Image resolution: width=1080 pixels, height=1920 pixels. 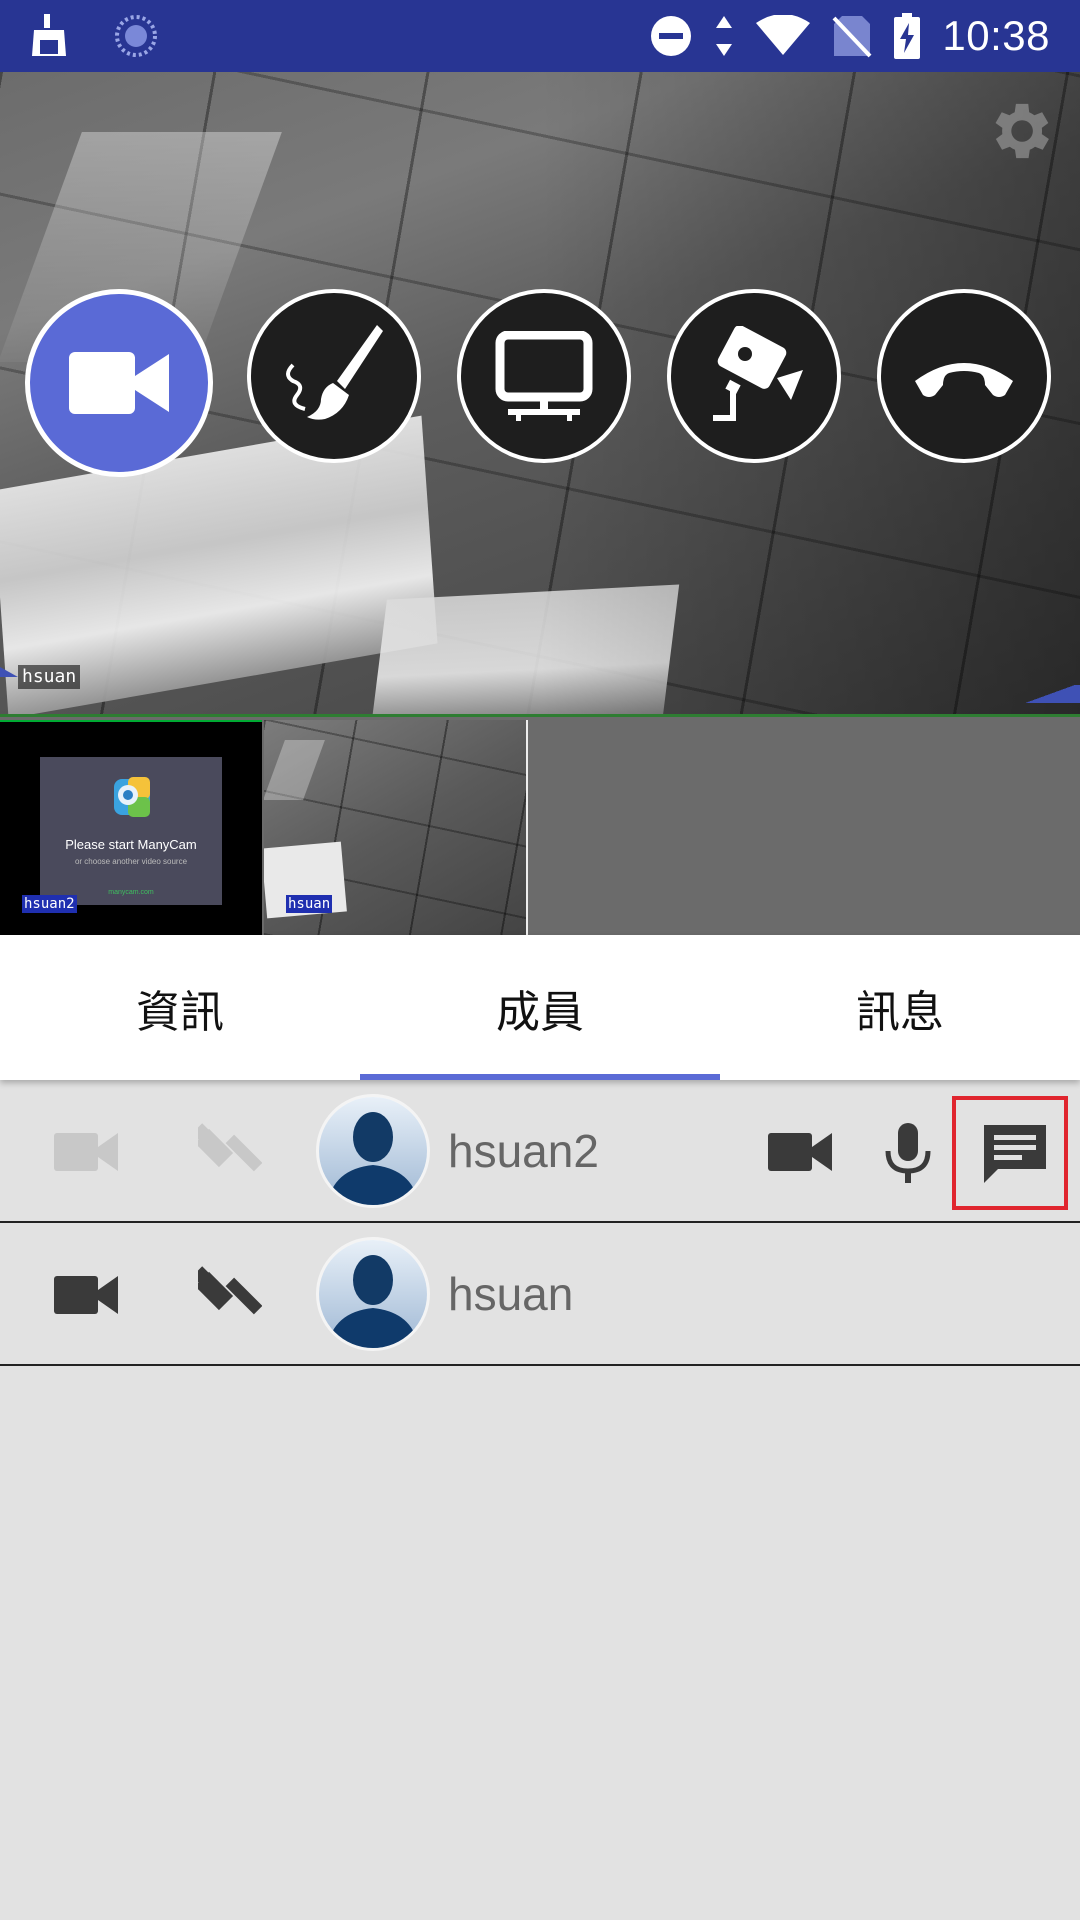 What do you see at coordinates (783, 36) in the screenshot?
I see `wifi-icon` at bounding box center [783, 36].